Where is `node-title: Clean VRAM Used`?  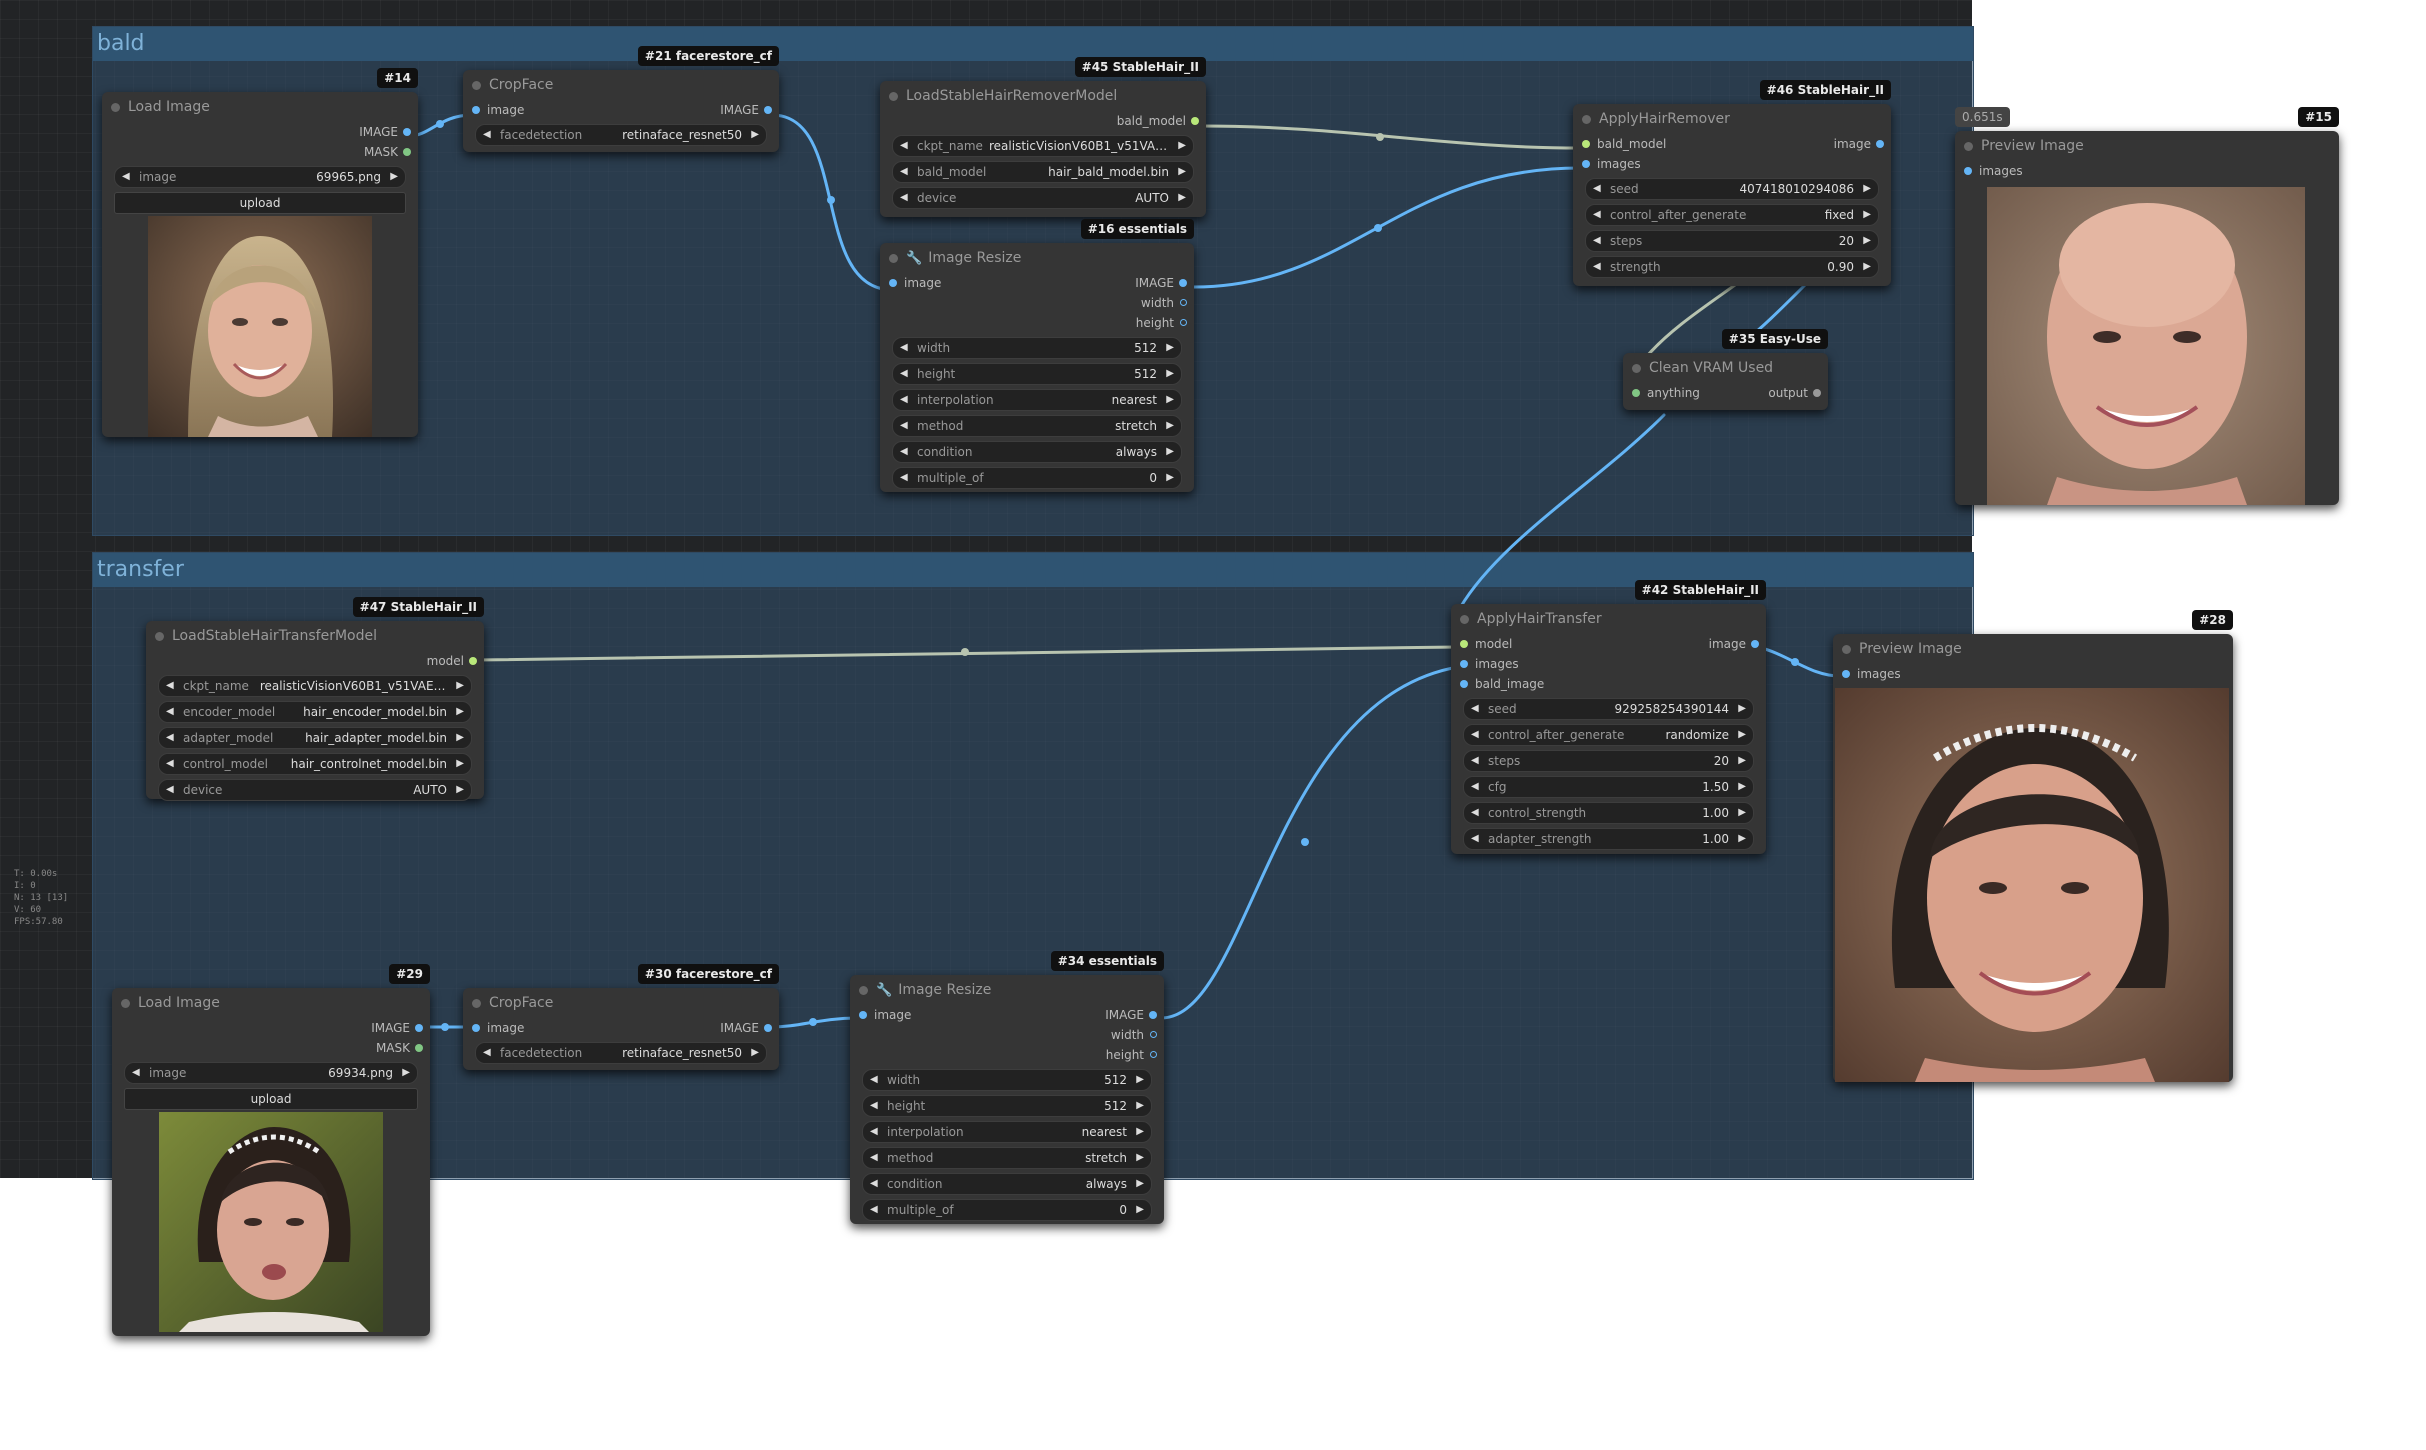
node-title: Clean VRAM Used is located at coordinates (1725, 368).